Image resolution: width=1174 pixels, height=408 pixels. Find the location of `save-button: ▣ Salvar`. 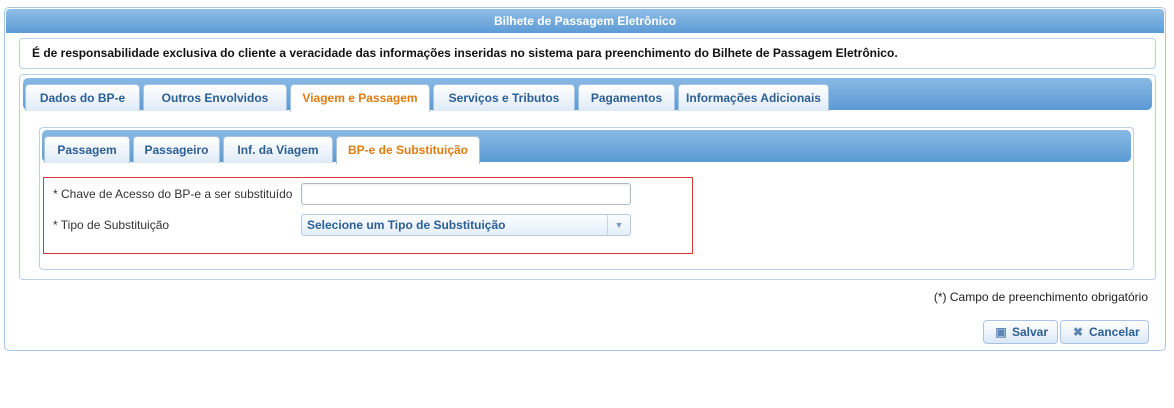

save-button: ▣ Salvar is located at coordinates (1020, 332).